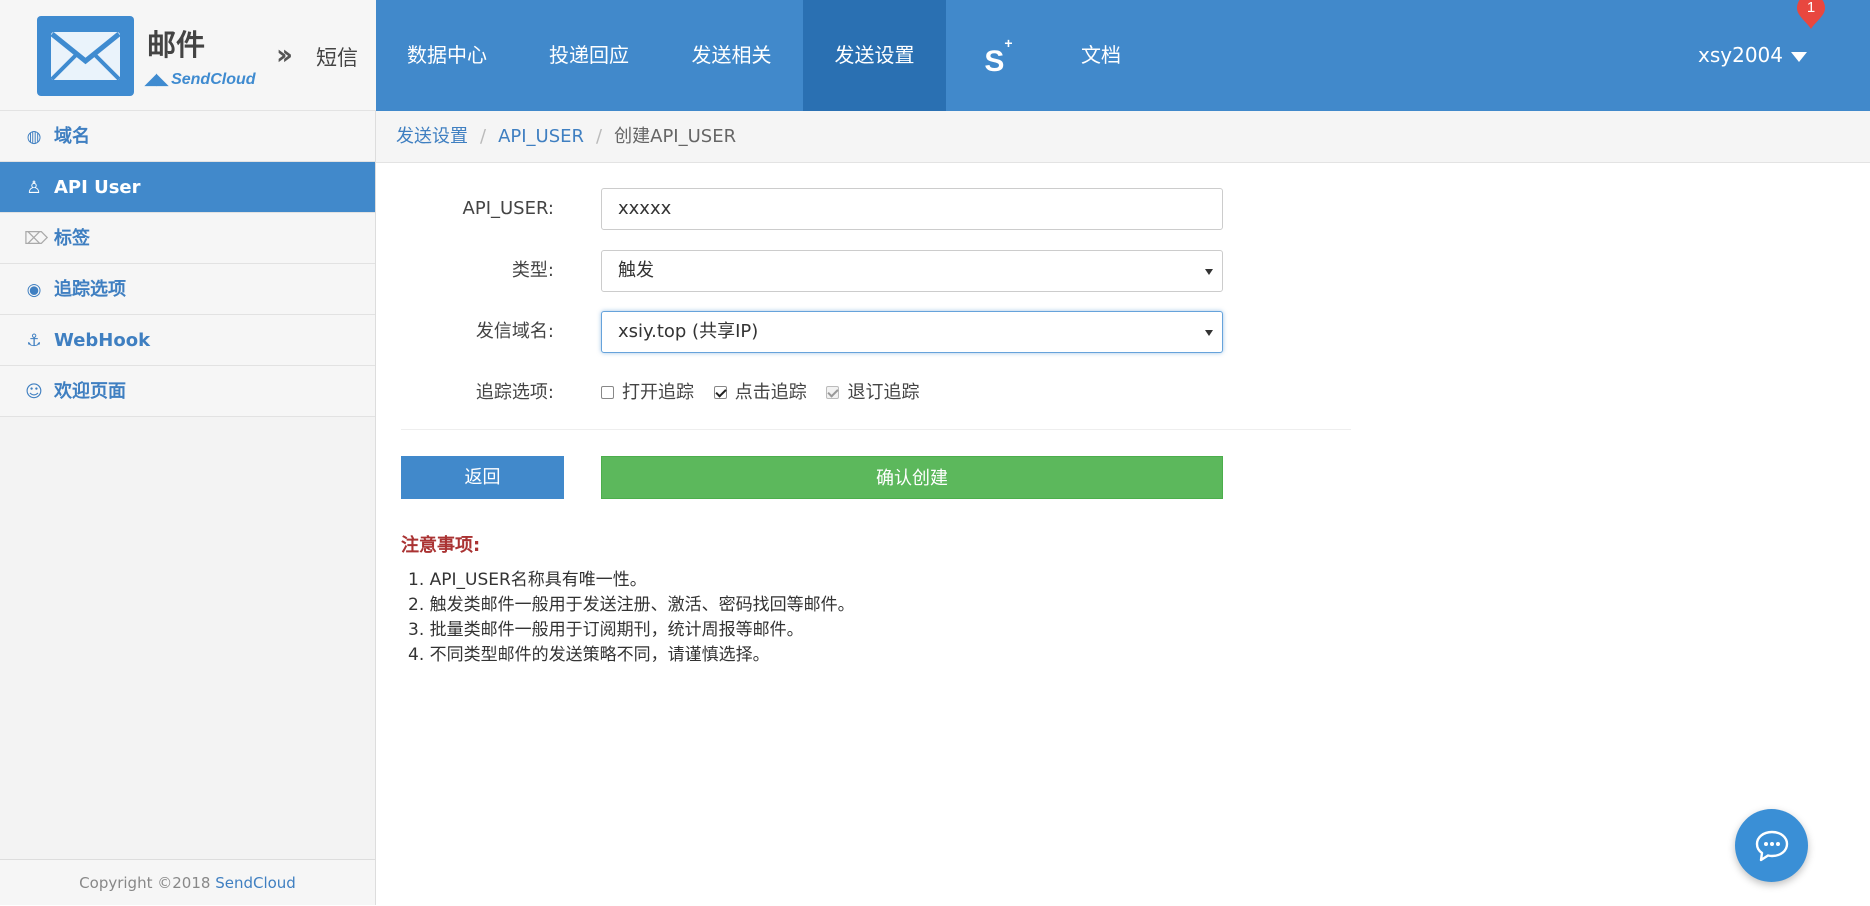 The height and width of the screenshot is (906, 1870). Describe the element at coordinates (508, 208) in the screenshot. I see `api-user-label: API_USER:` at that location.